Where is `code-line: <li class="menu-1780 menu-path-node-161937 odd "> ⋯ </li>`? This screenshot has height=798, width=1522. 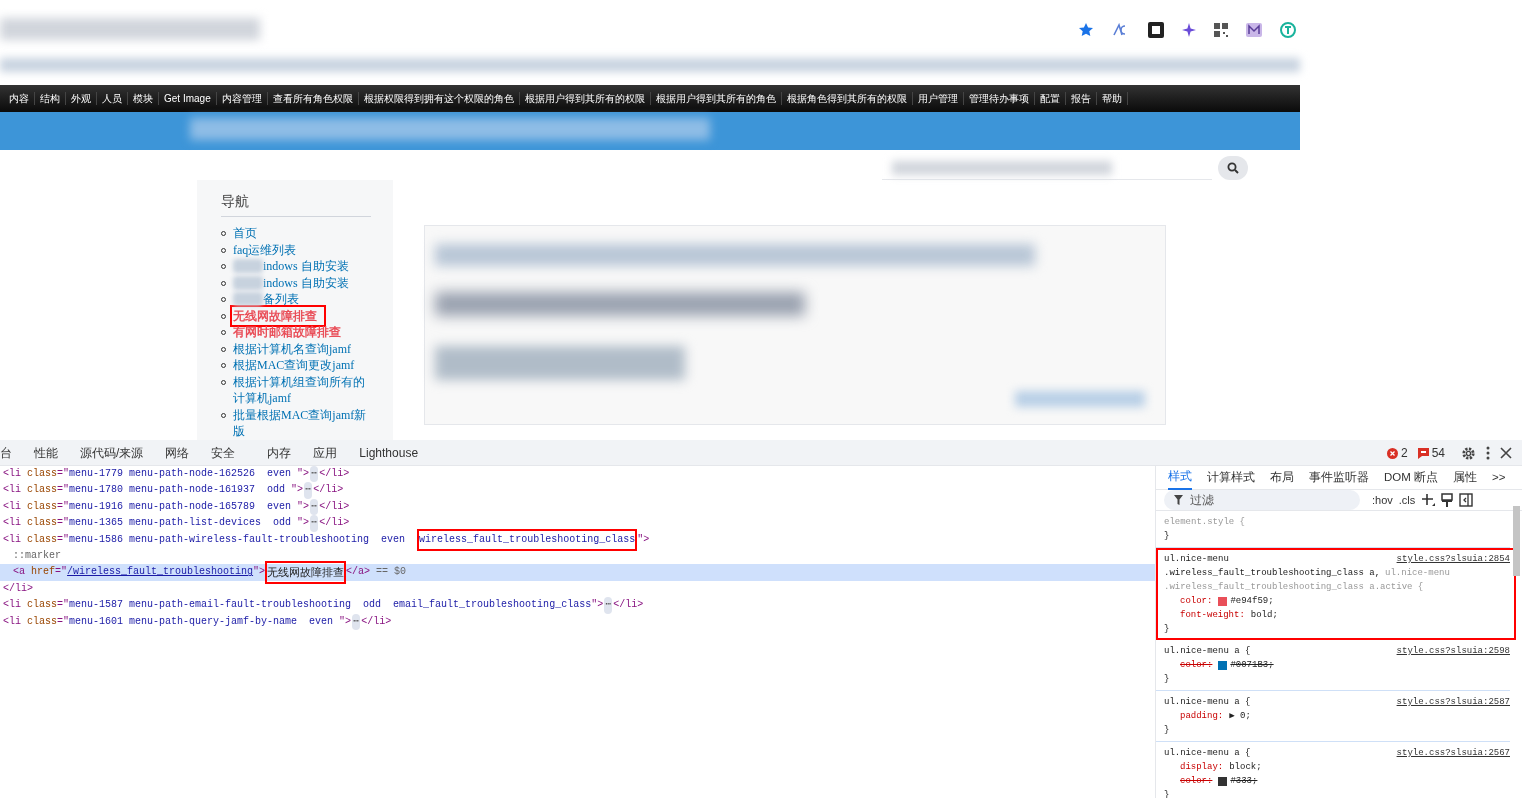
code-line: <li class="menu-1780 menu-path-node-161937 odd "> ⋯ </li> is located at coordinates (577, 490).